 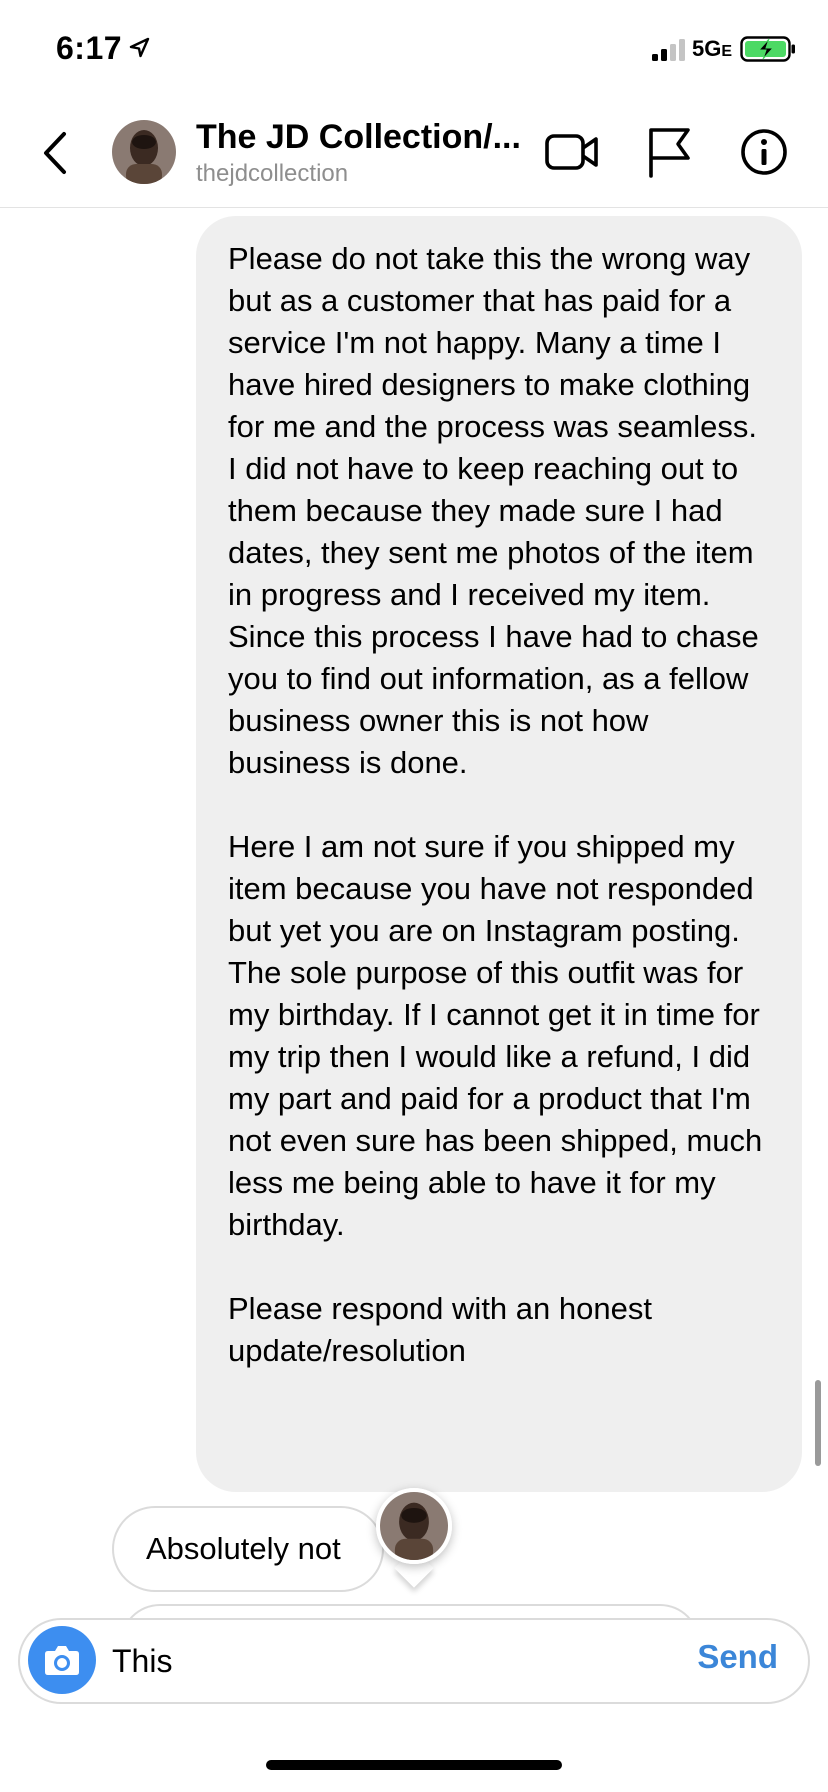 I want to click on chat-header: The JD Collection/... thejdcollection, so click(x=414, y=154).